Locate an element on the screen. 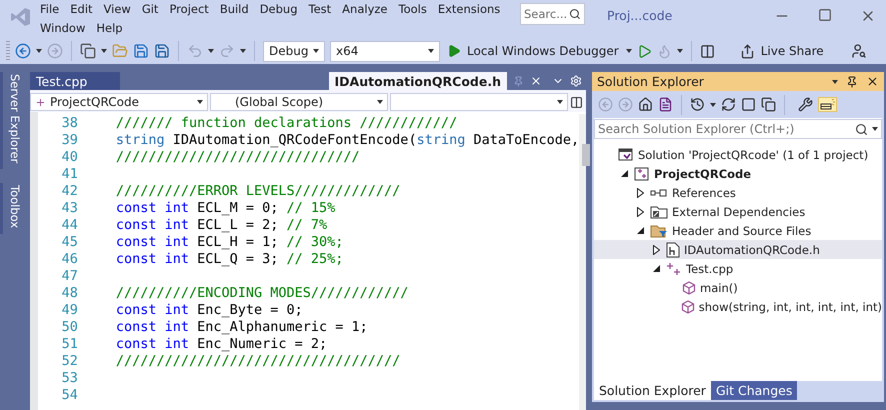 This screenshot has height=410, width=886. share-icon is located at coordinates (747, 51).